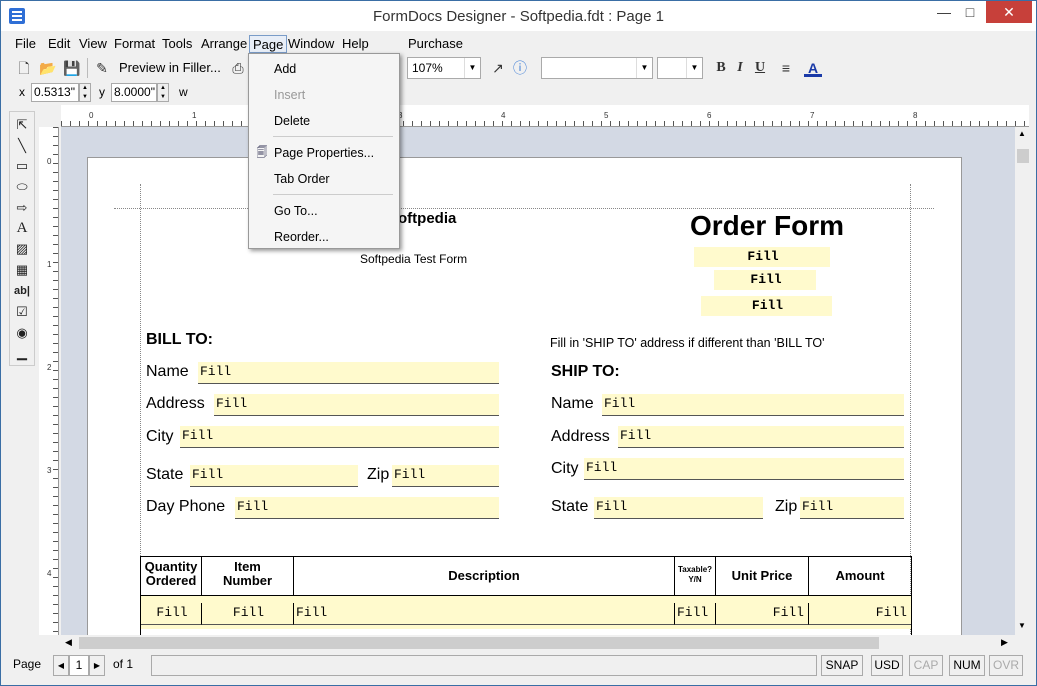 Image resolution: width=1037 pixels, height=686 pixels. What do you see at coordinates (22, 166) in the screenshot?
I see `rectangle-tool-icon: ▭` at bounding box center [22, 166].